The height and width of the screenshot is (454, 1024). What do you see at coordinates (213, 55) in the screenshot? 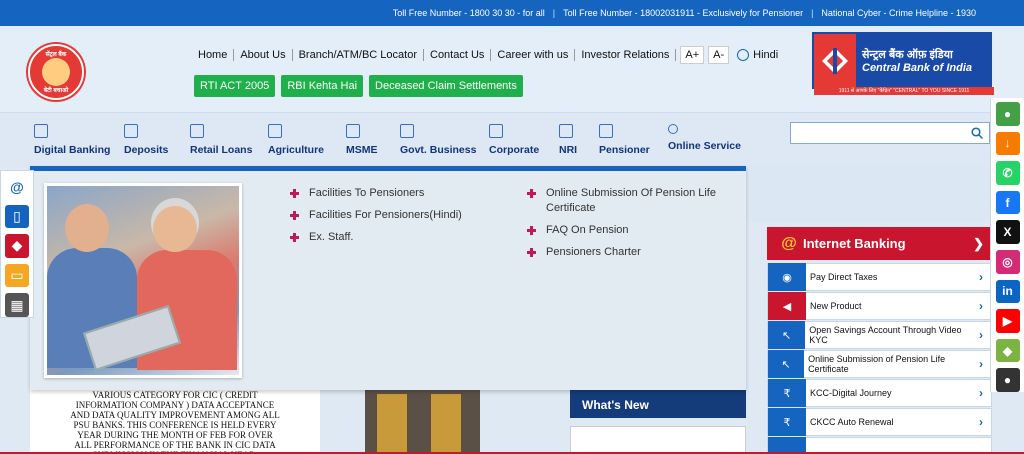
I see `nav-home: Home` at bounding box center [213, 55].